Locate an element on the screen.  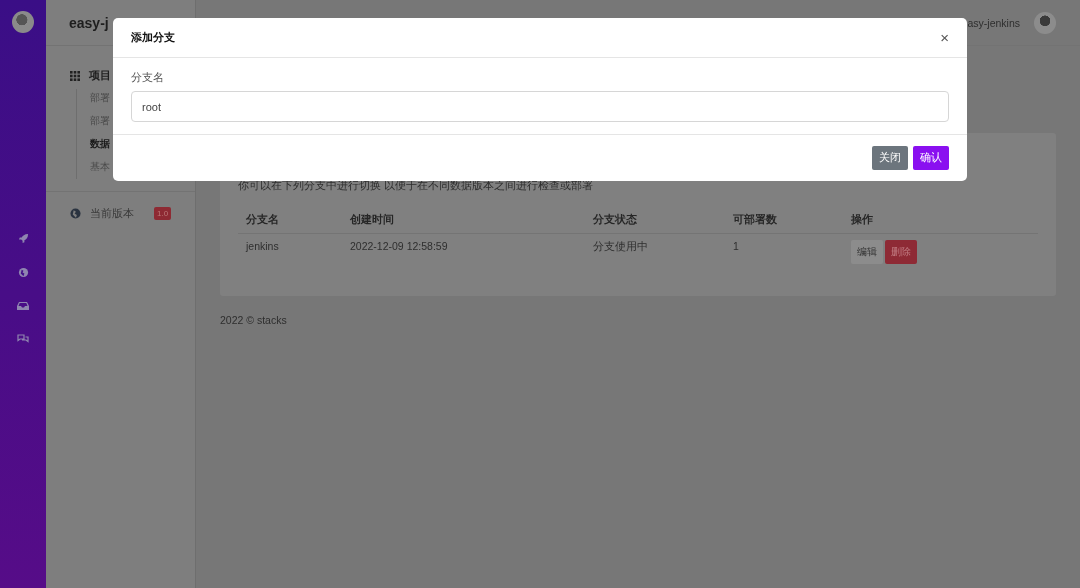
inbox-icon is located at coordinates (23, 306).